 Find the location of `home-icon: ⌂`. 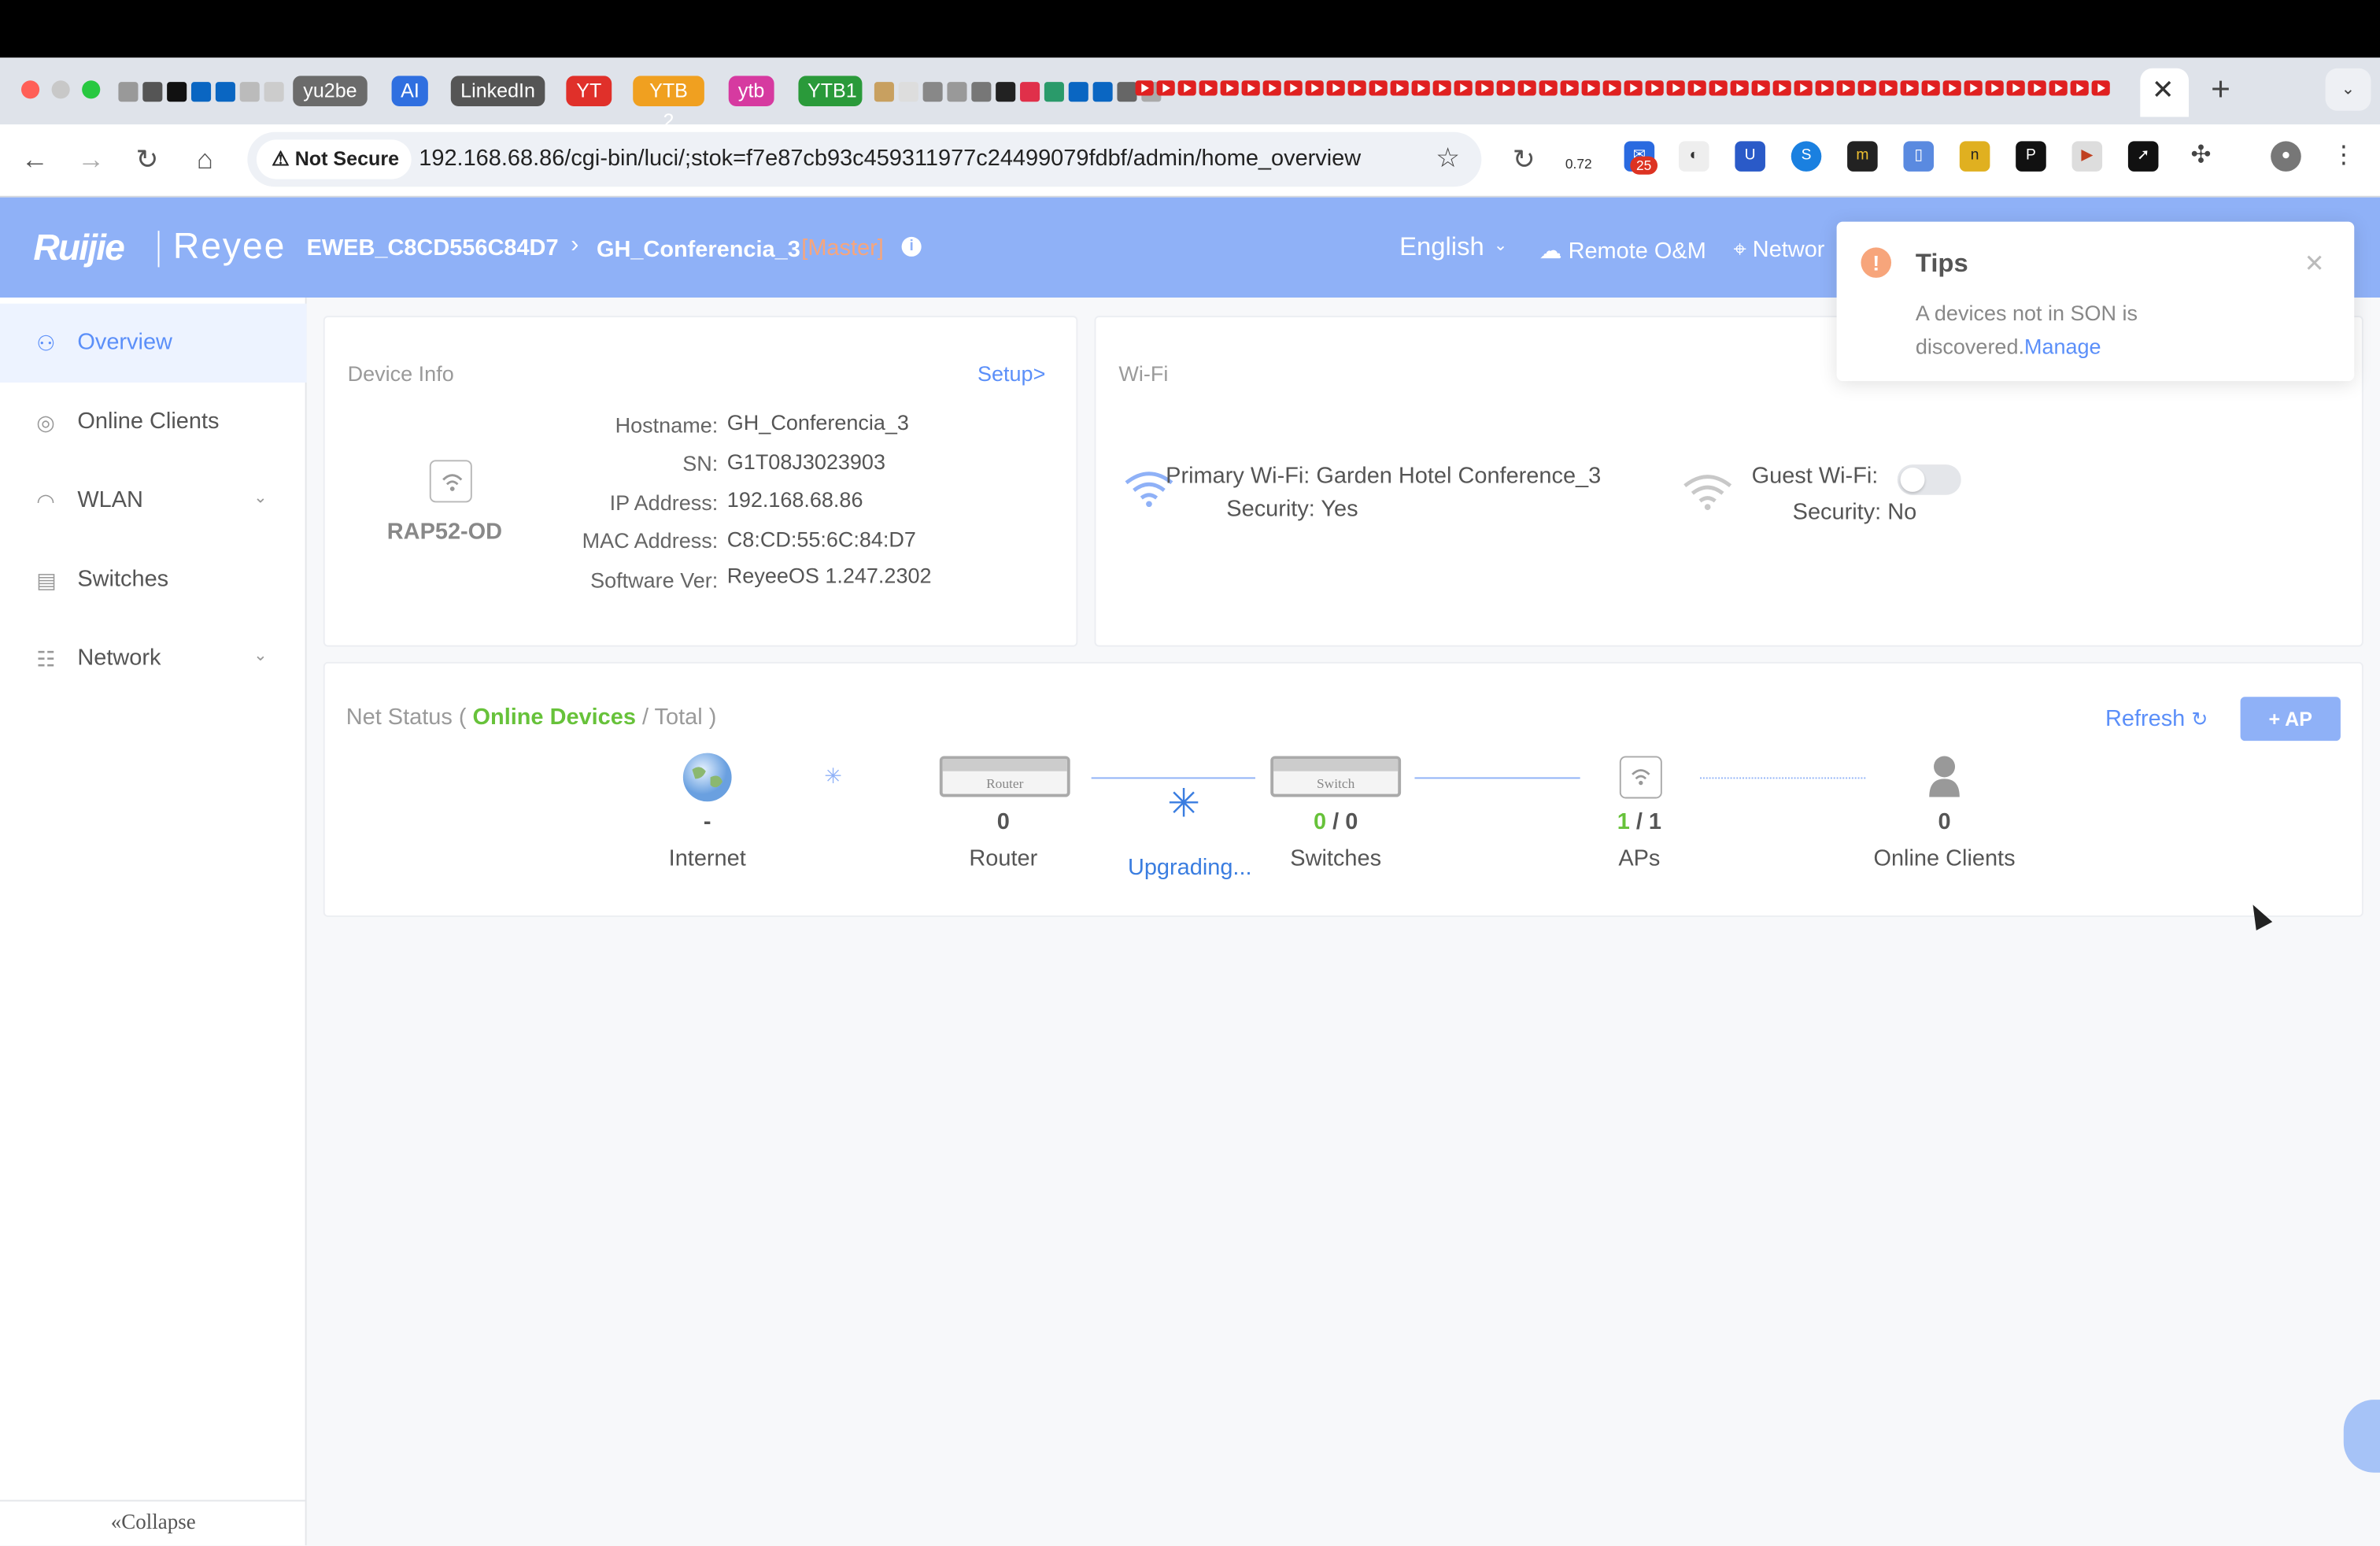

home-icon: ⌂ is located at coordinates (204, 160).